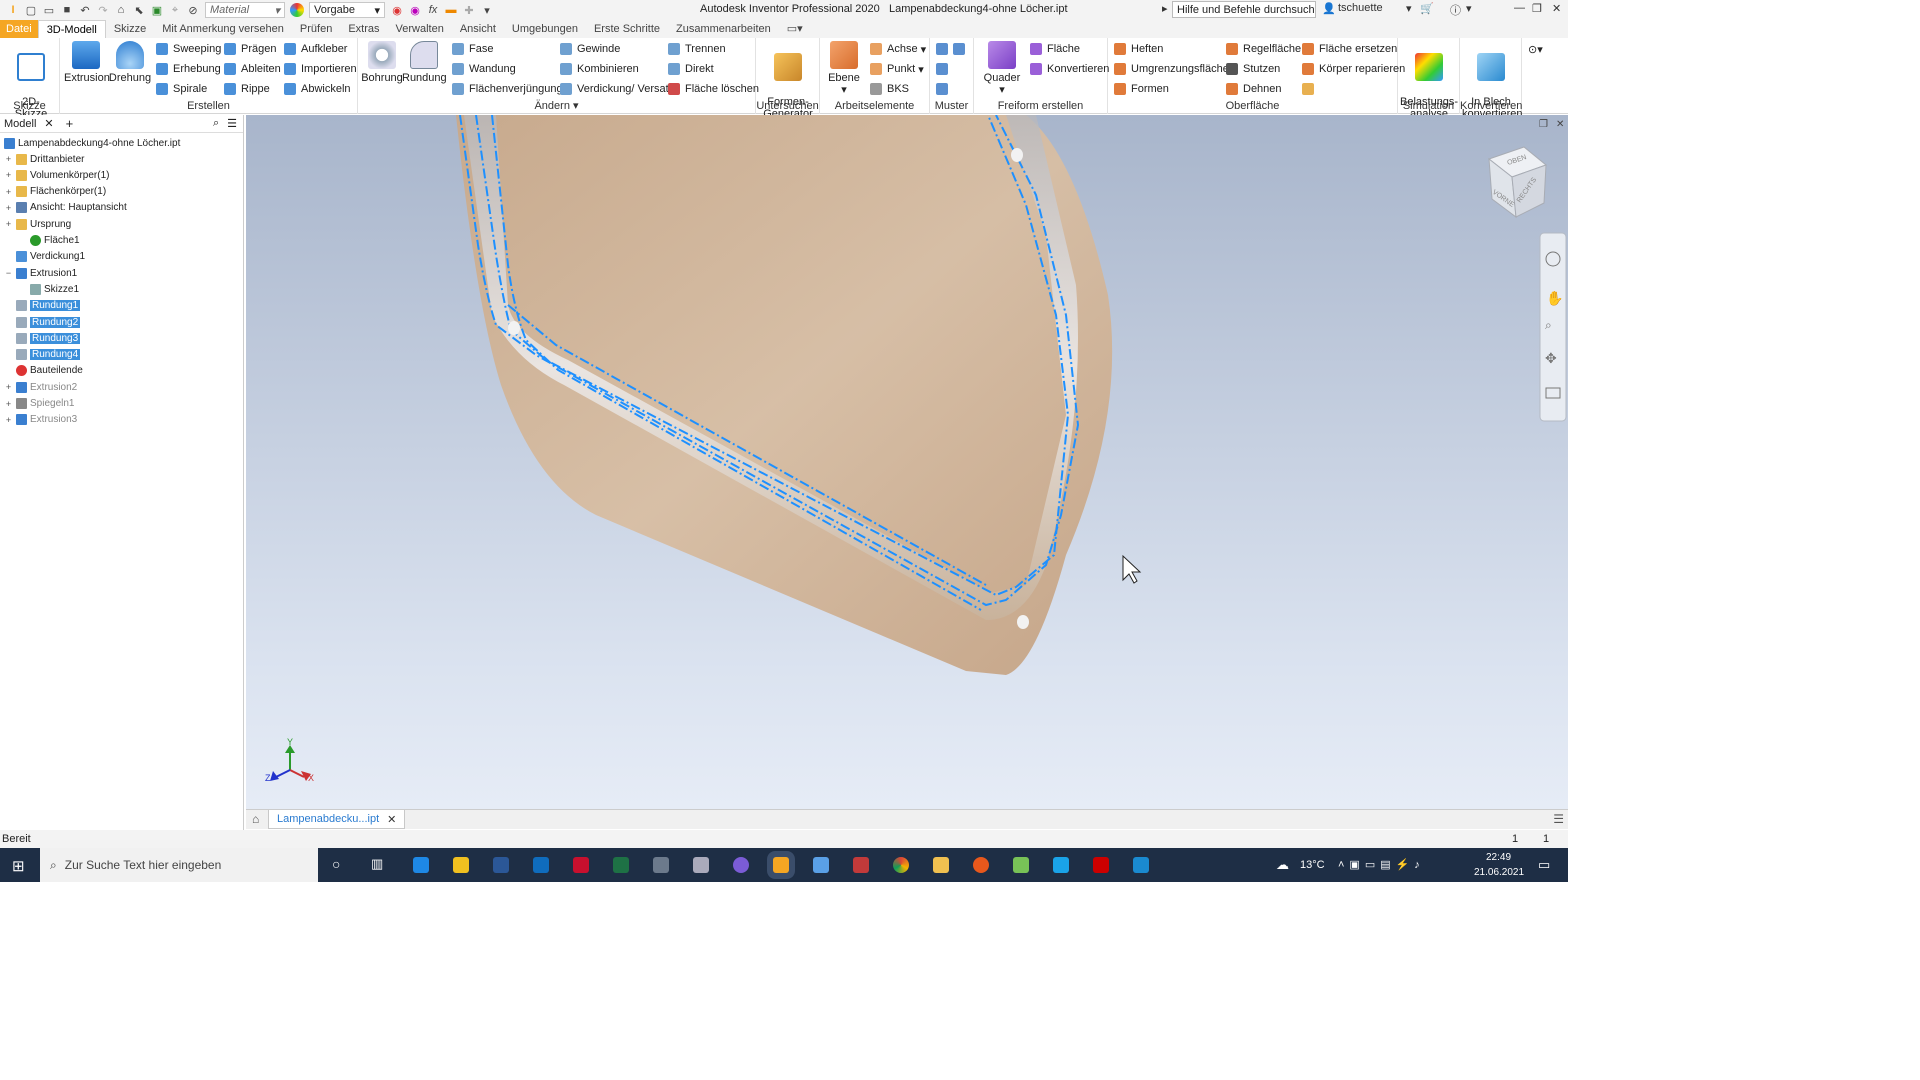 The width and height of the screenshot is (1920, 1080). What do you see at coordinates (821, 865) in the screenshot?
I see `taskbar-app-plane-icon` at bounding box center [821, 865].